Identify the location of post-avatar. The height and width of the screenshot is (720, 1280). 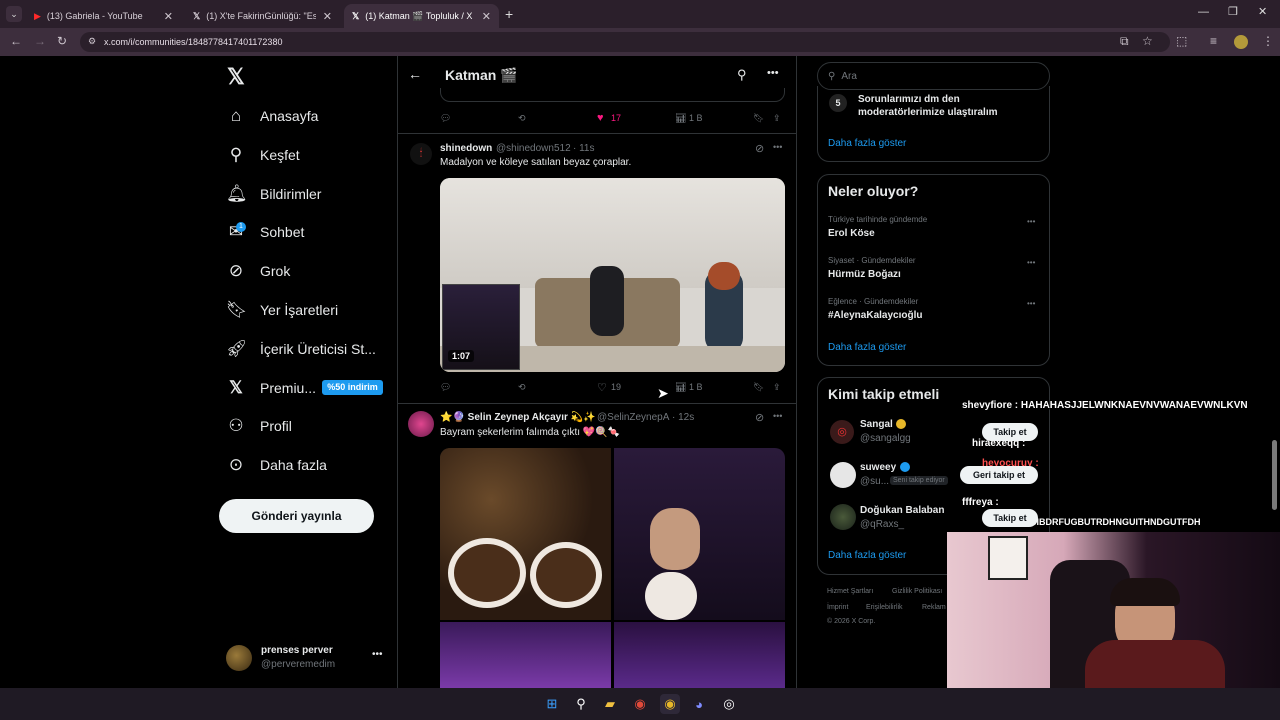
(421, 424).